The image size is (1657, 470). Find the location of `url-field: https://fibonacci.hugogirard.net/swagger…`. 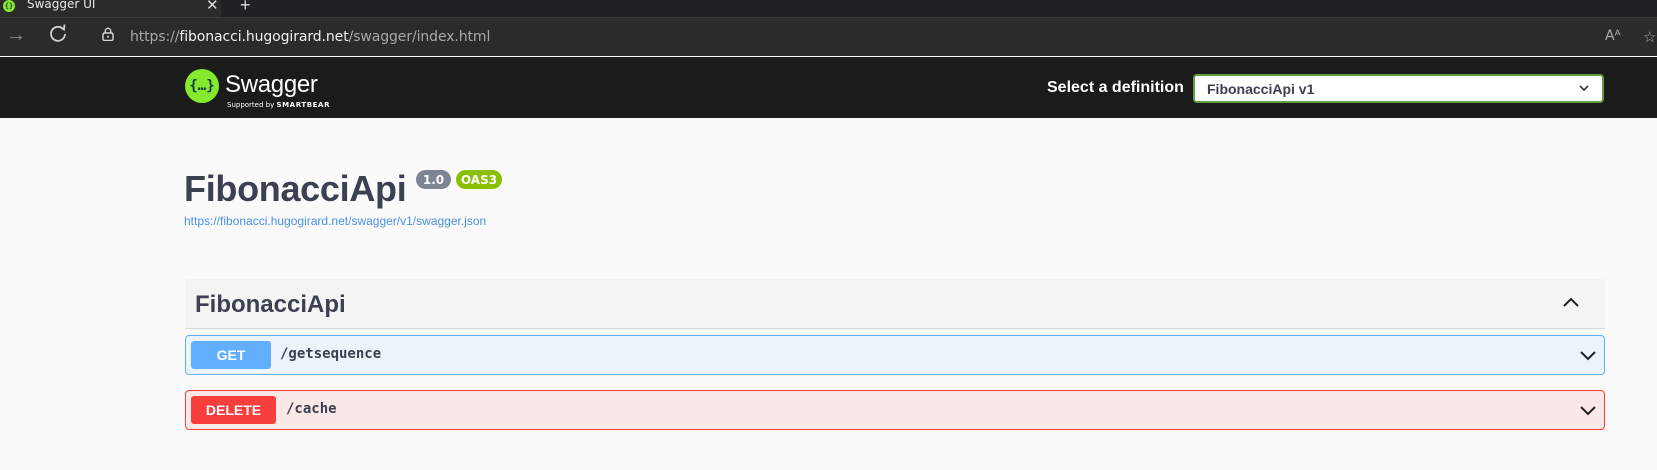

url-field: https://fibonacci.hugogirard.net/swagger… is located at coordinates (310, 37).